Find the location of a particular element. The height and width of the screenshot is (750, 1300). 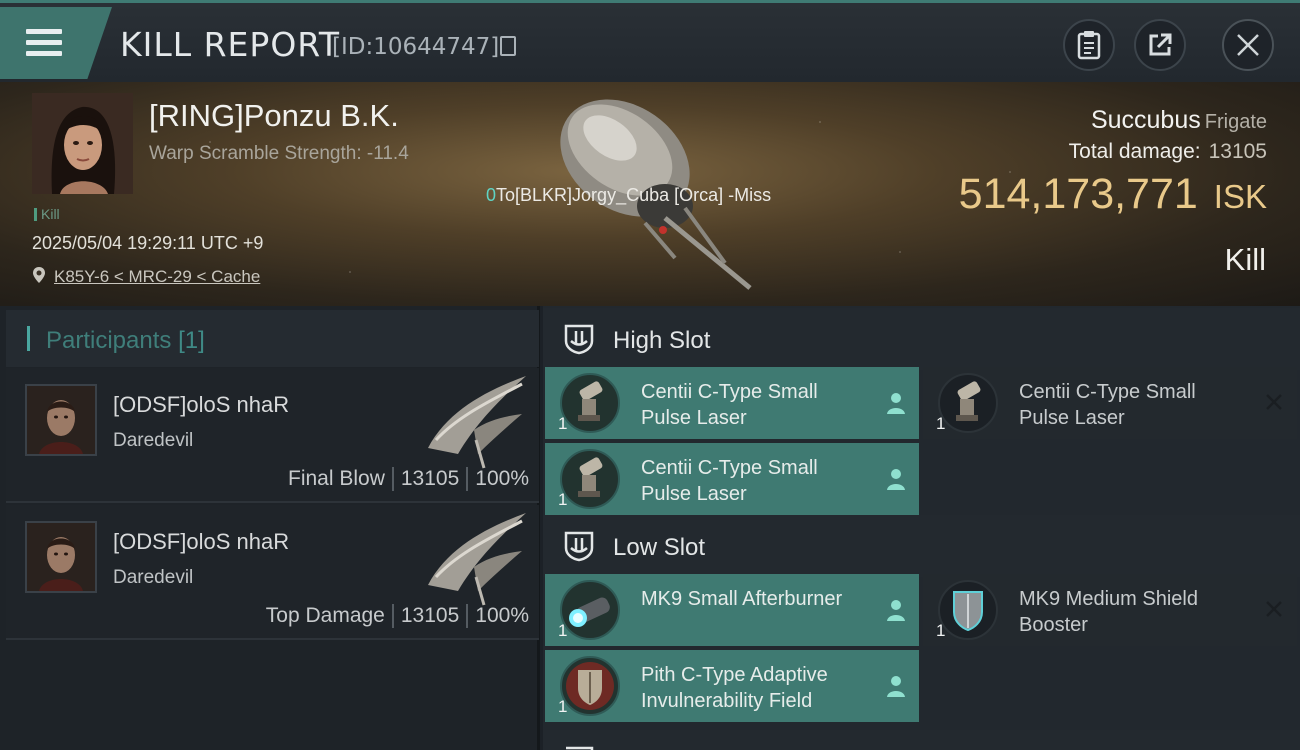

low-slot-header: Low Slot is located at coordinates (921, 546).